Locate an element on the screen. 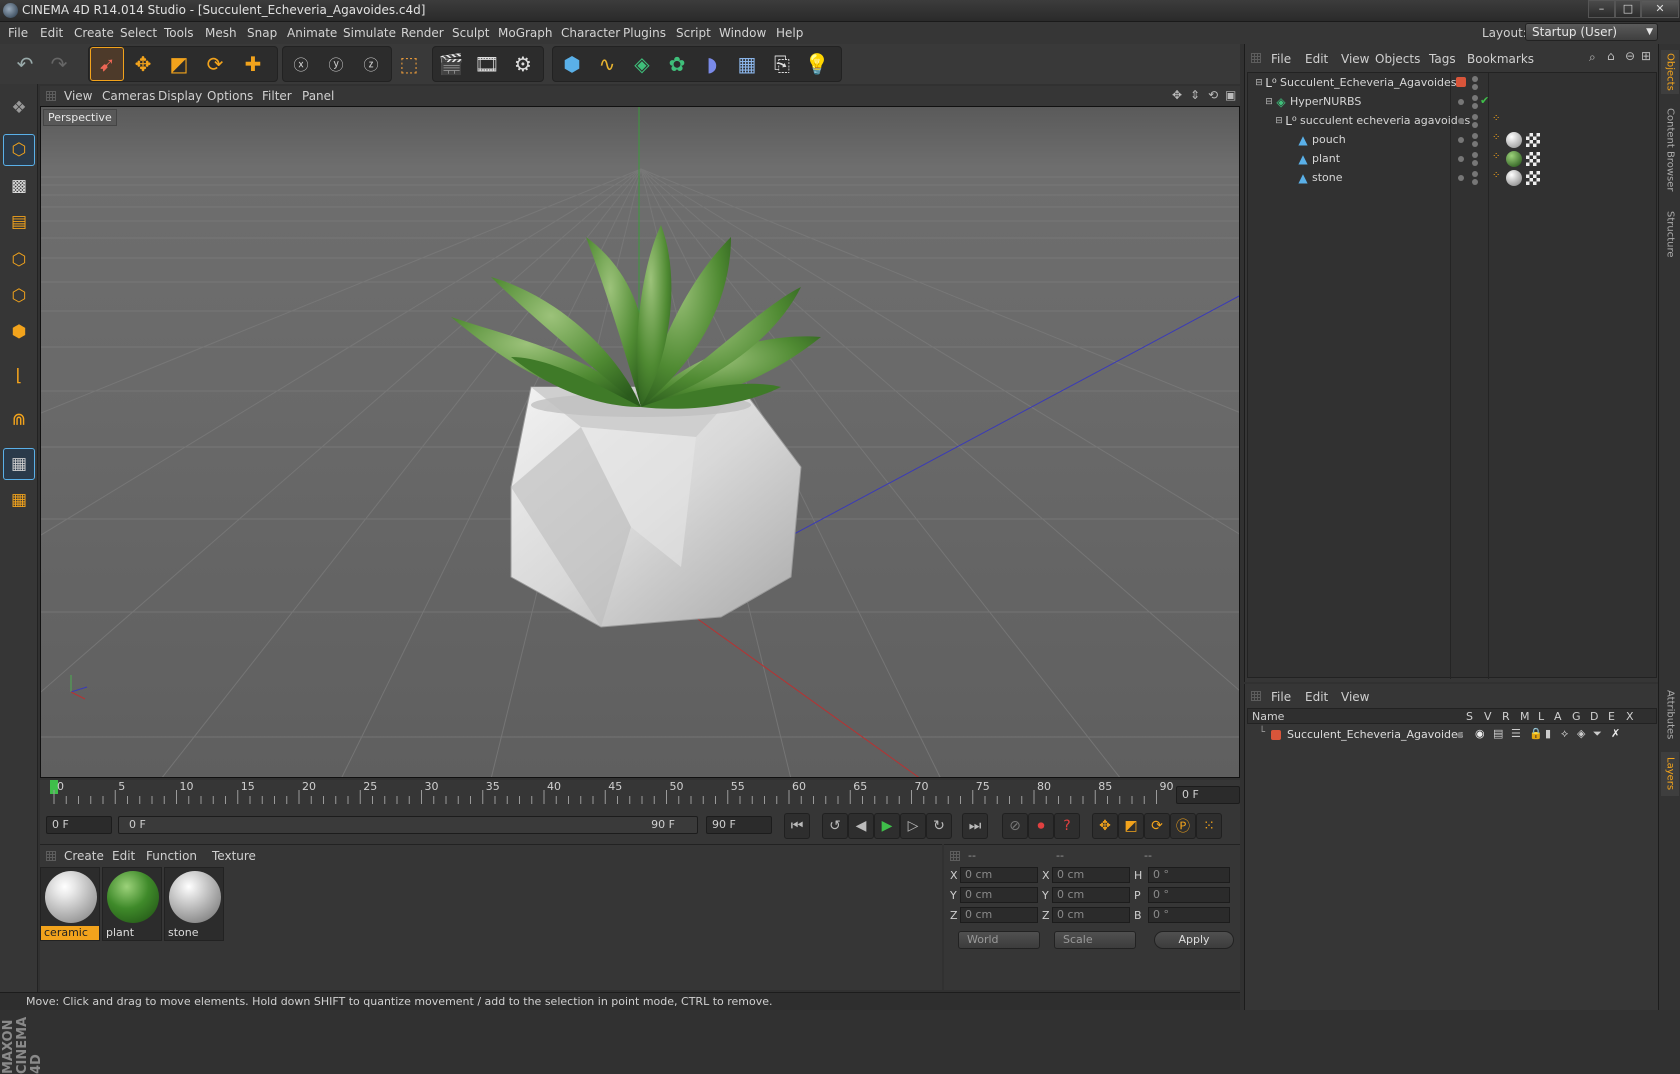 Image resolution: width=1680 pixels, height=1074 pixels. goto-start-icon: ⏮ is located at coordinates (797, 826).